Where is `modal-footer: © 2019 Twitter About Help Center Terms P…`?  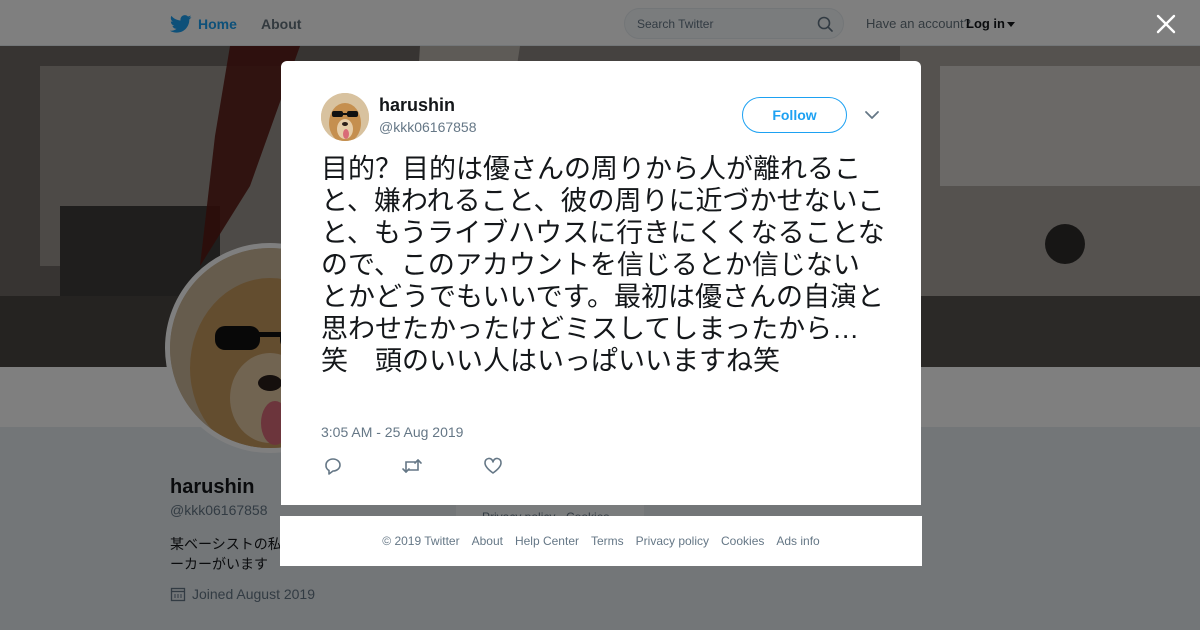 modal-footer: © 2019 Twitter About Help Center Terms P… is located at coordinates (601, 541).